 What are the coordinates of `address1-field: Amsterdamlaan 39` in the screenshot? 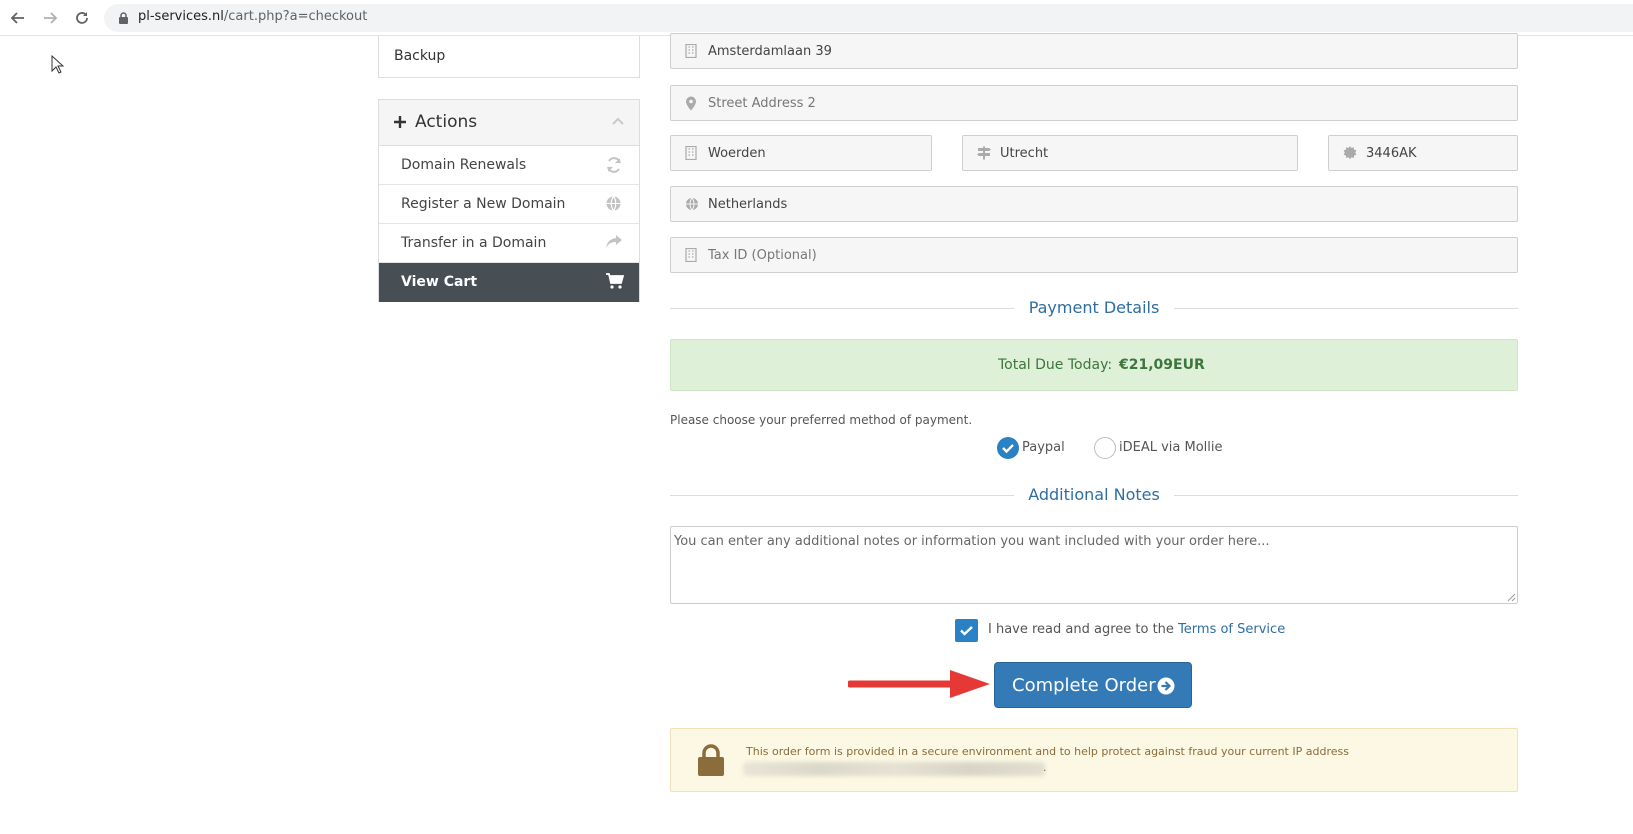 It's located at (1094, 51).